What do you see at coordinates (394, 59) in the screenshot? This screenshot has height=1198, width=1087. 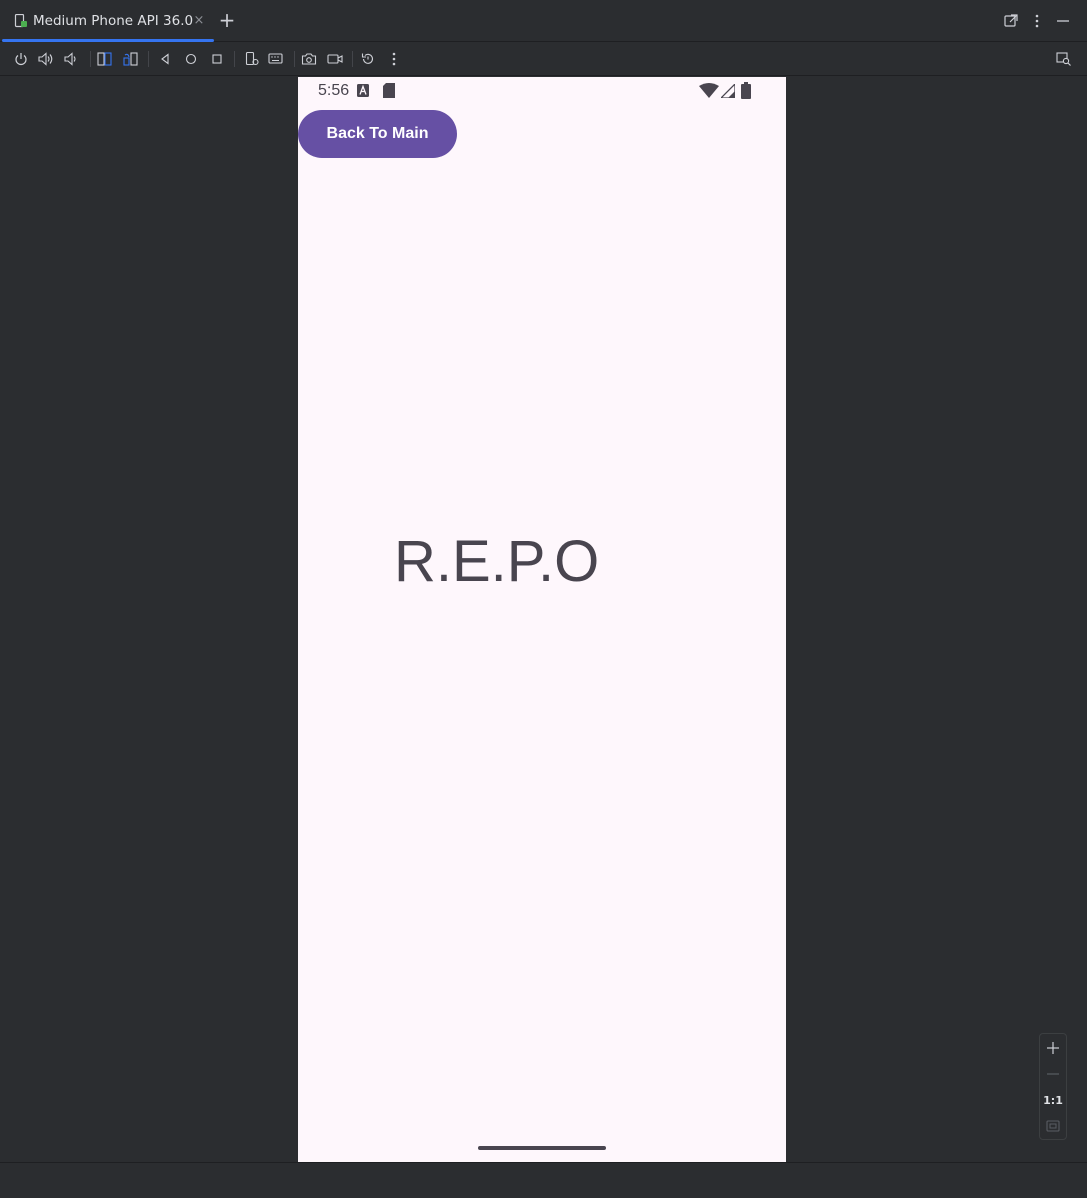 I see `more-icon` at bounding box center [394, 59].